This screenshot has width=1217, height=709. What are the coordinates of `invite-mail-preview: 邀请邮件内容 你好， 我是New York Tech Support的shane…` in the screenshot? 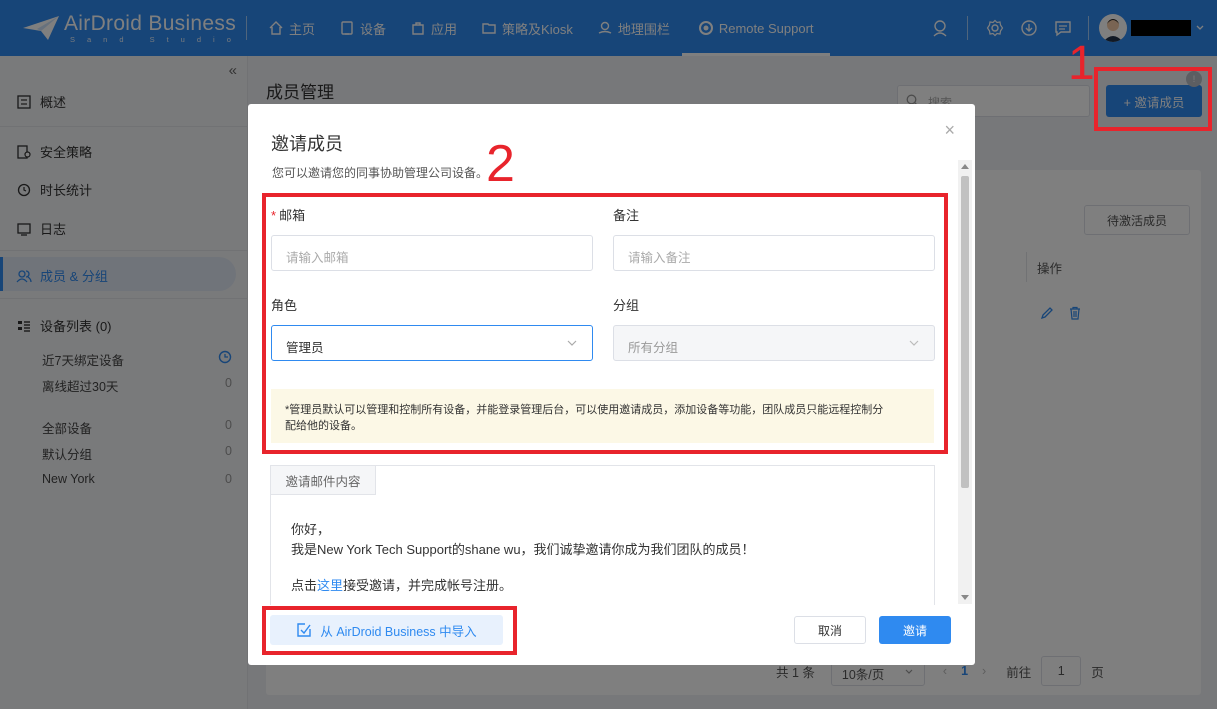 It's located at (602, 535).